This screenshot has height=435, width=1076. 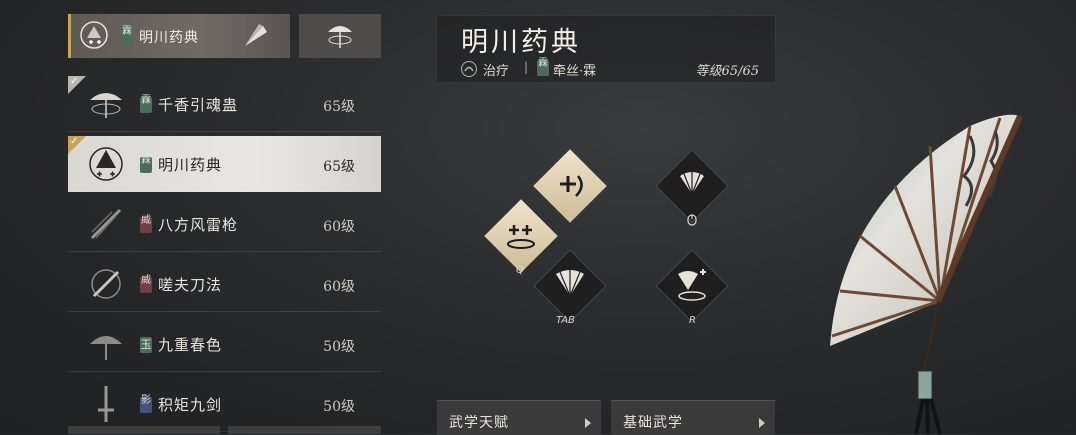 What do you see at coordinates (198, 225) in the screenshot?
I see `weapon-name: 八方风雷枪` at bounding box center [198, 225].